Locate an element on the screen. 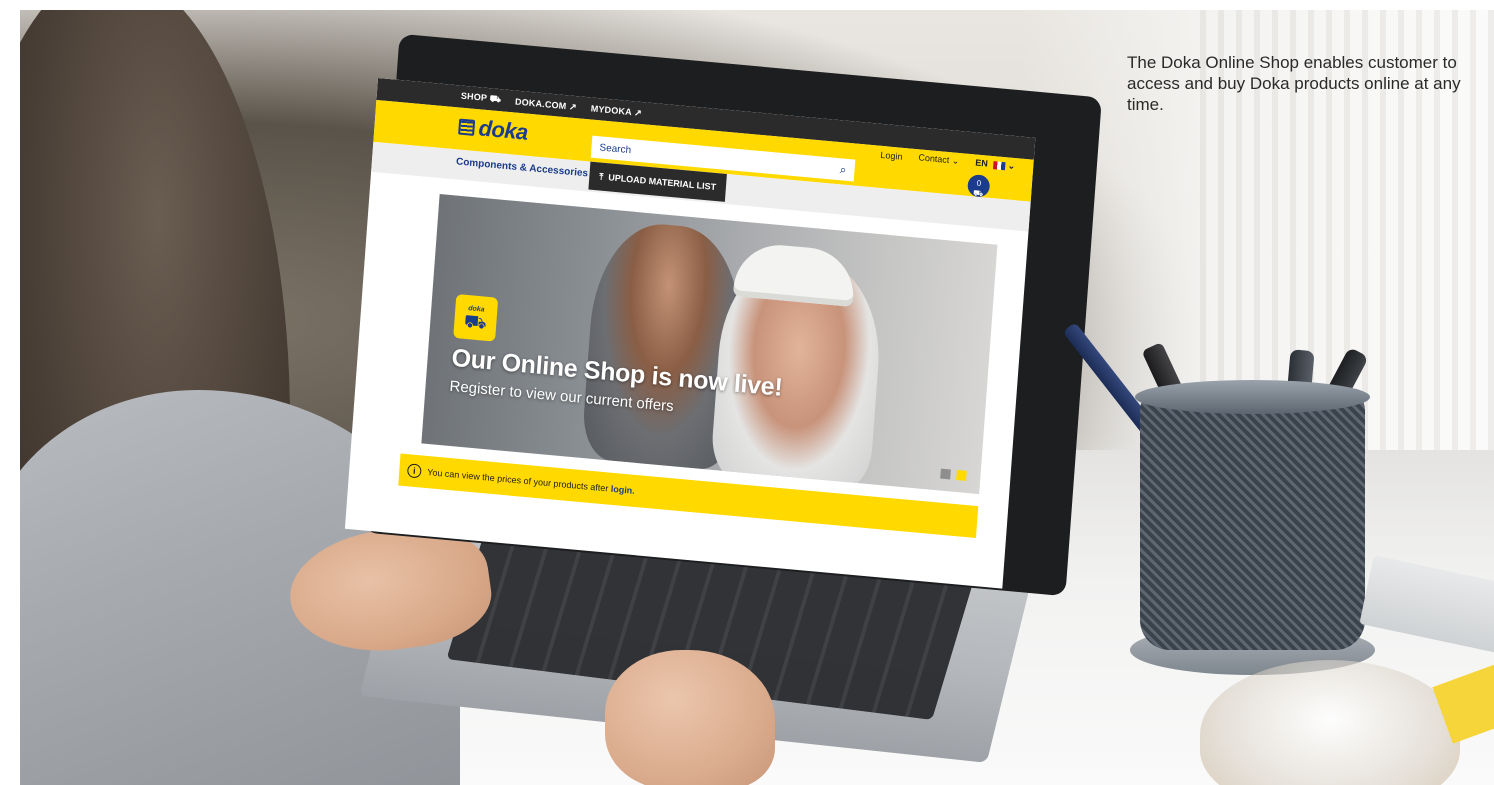  search-icon: ⌕ is located at coordinates (843, 170).